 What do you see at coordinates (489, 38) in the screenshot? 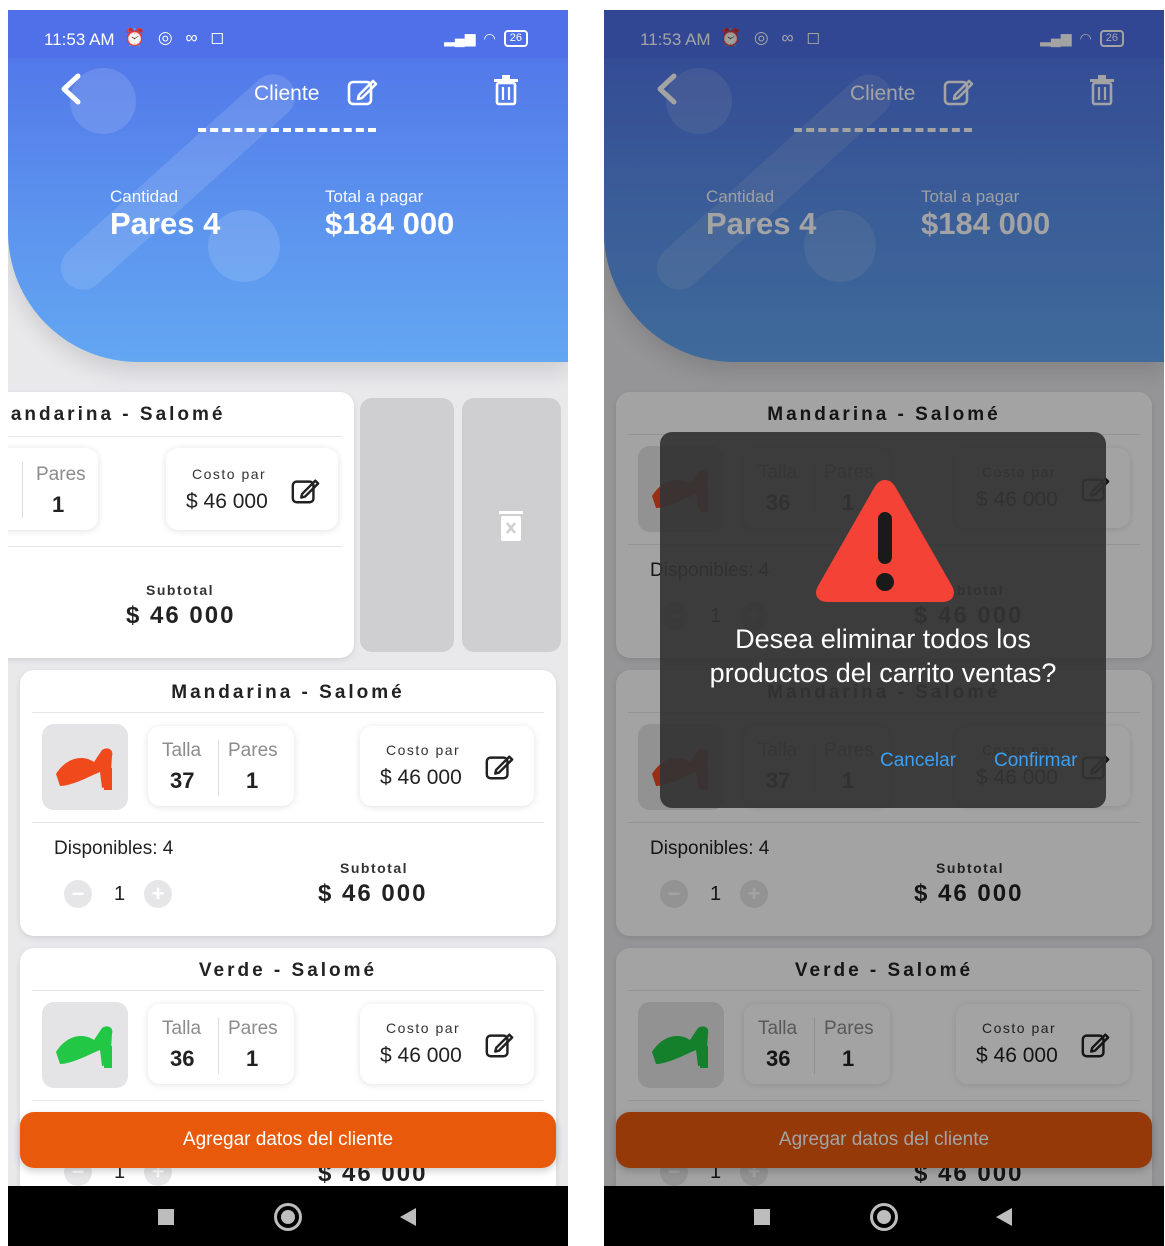
I see `wifi-icon: ◠` at bounding box center [489, 38].